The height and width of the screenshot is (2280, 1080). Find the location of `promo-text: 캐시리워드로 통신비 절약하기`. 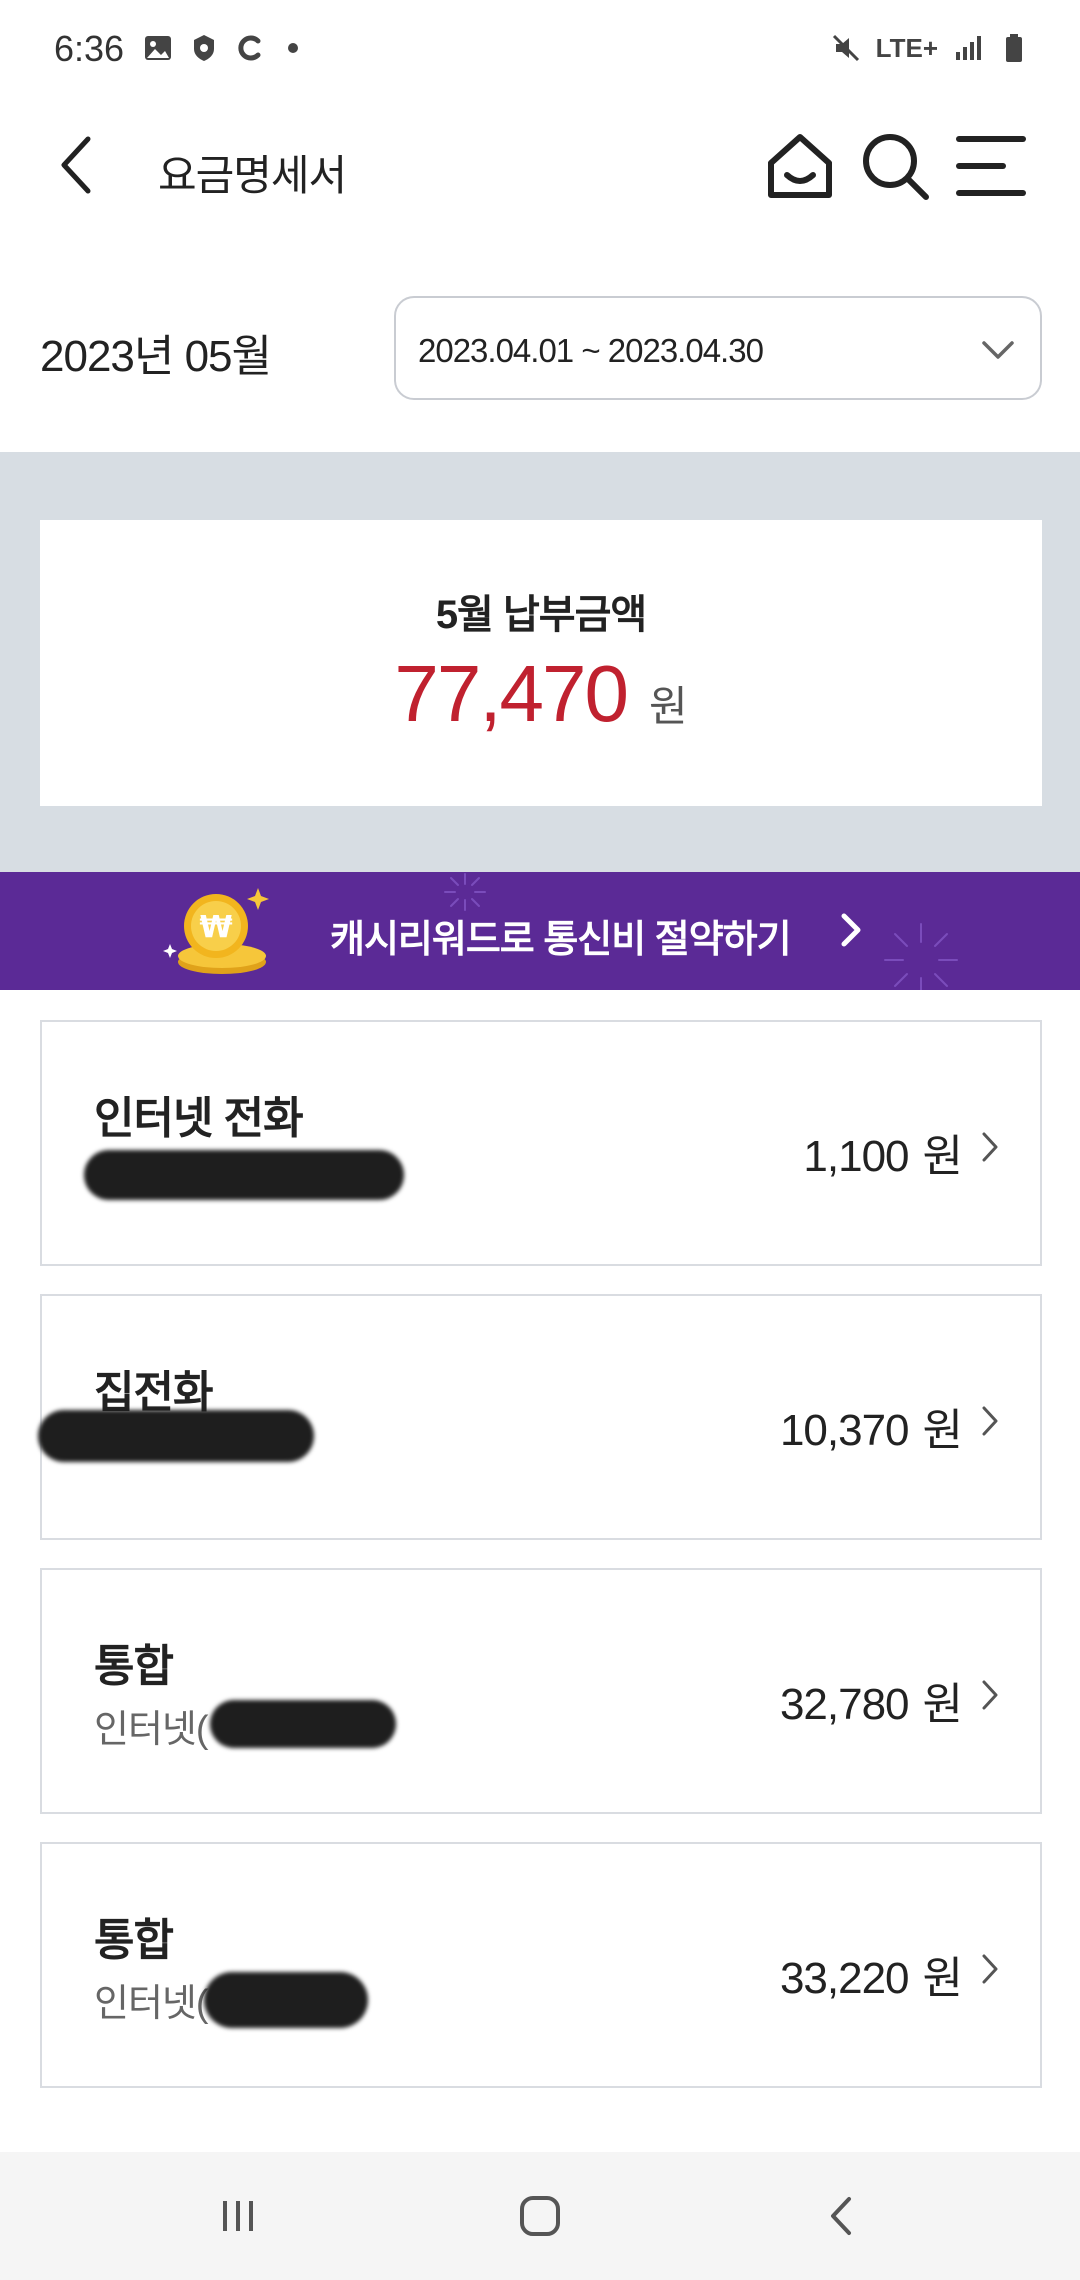

promo-text: 캐시리워드로 통신비 절약하기 is located at coordinates (561, 940).